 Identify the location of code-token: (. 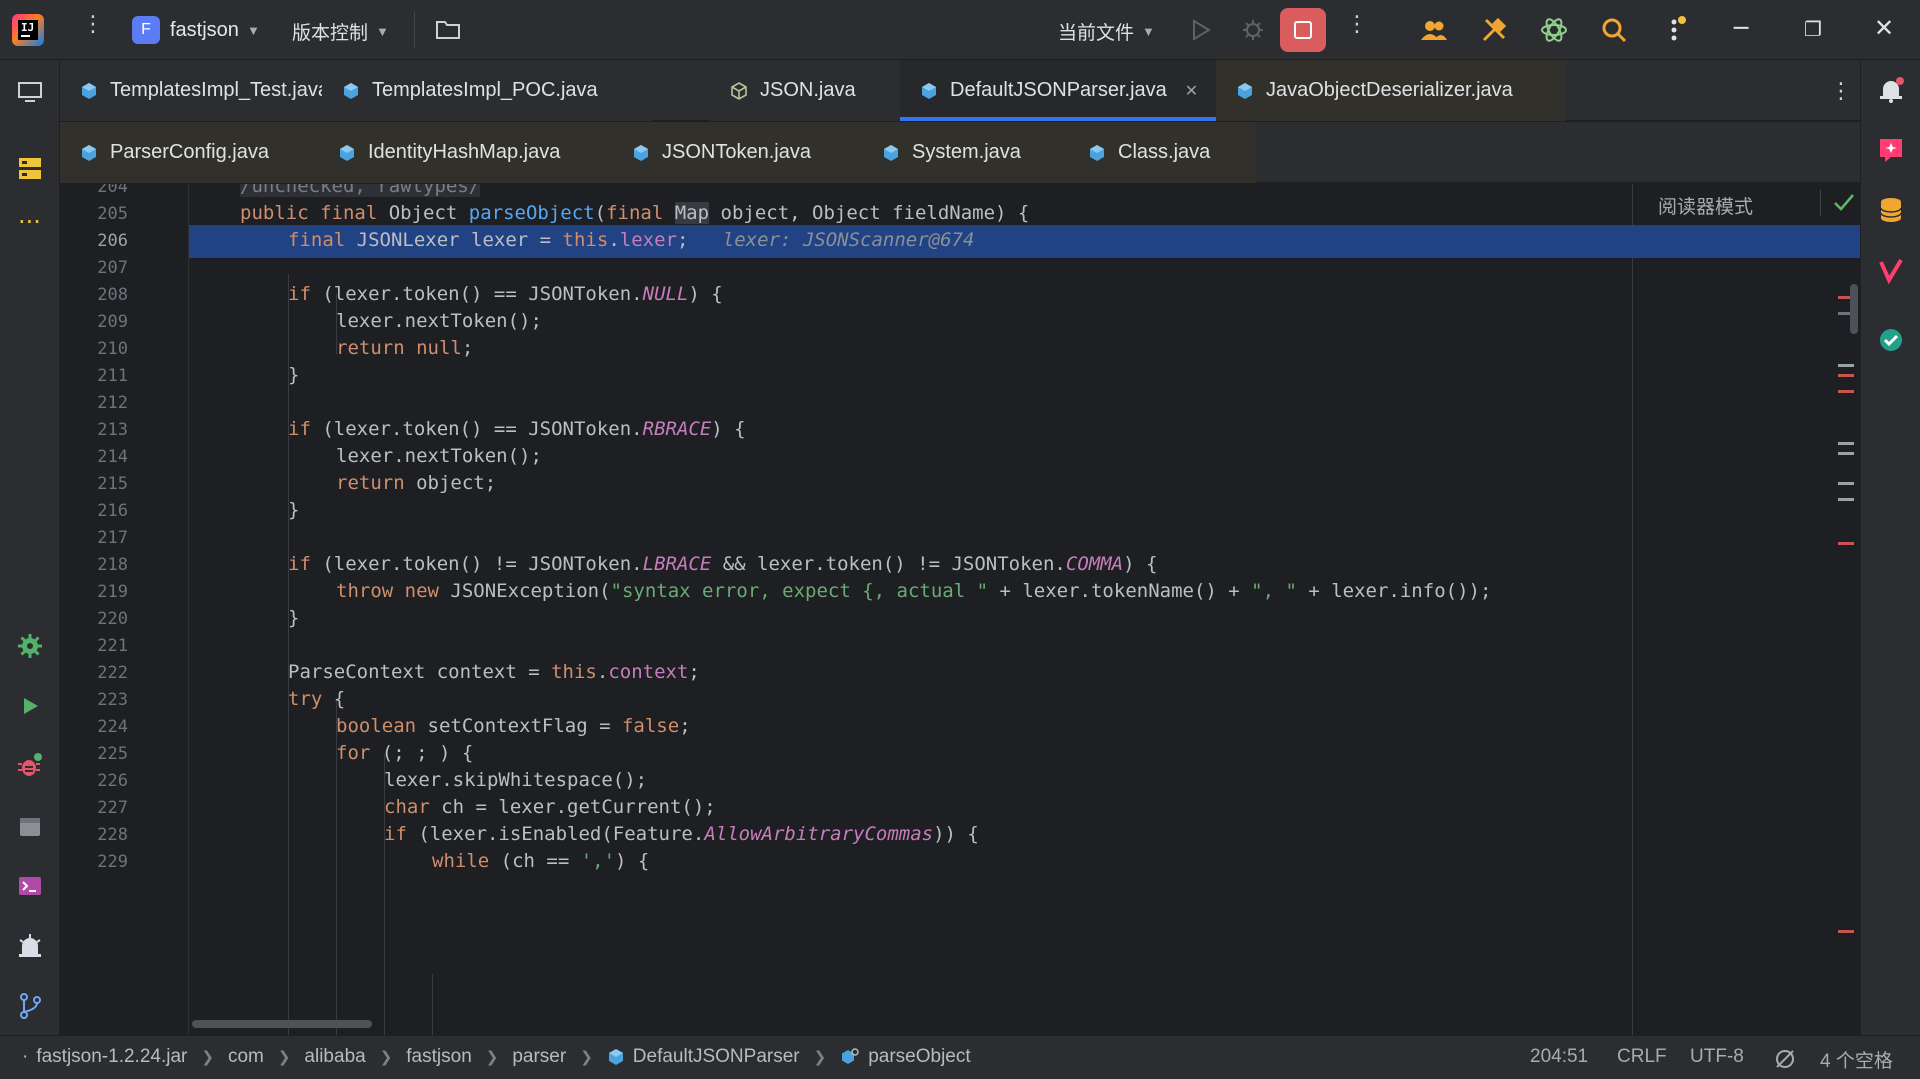
(600, 213).